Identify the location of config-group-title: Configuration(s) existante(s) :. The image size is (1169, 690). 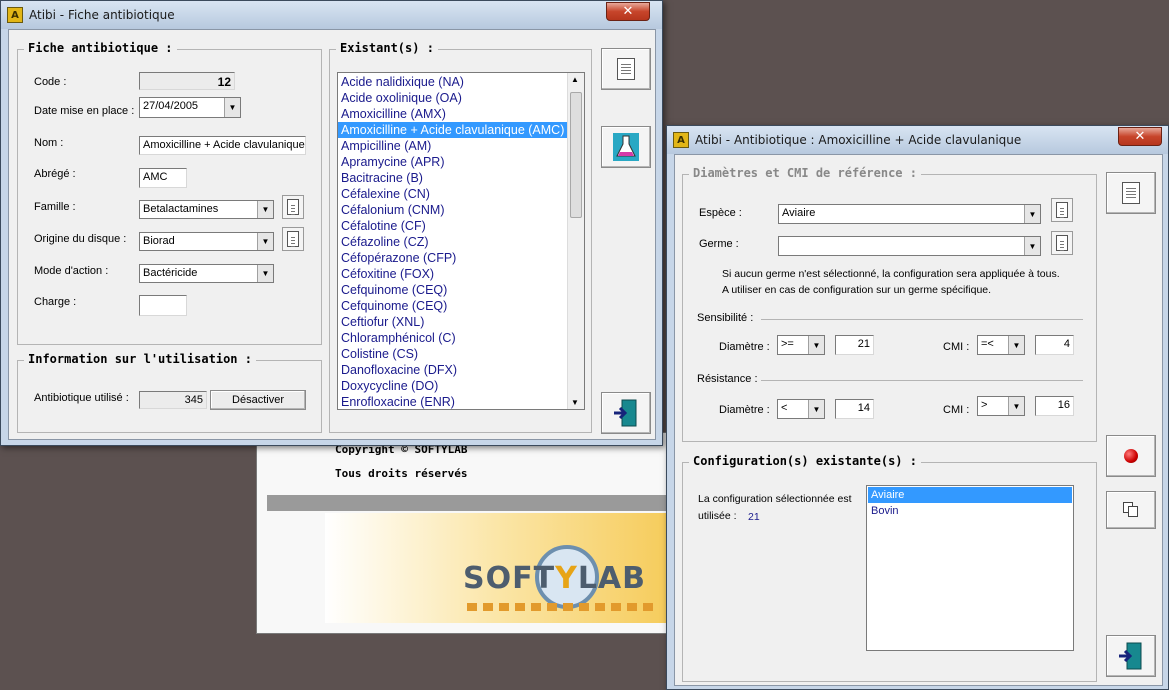
(805, 461).